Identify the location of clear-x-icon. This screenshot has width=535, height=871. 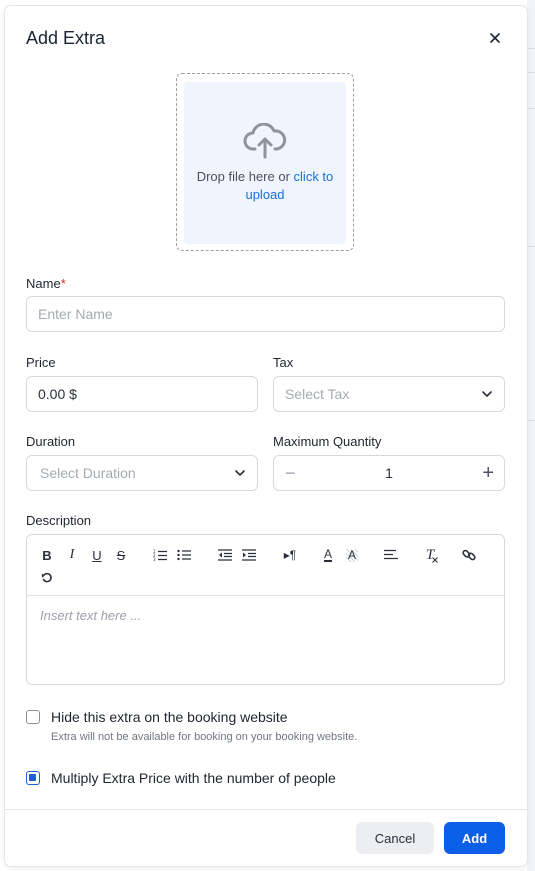
(435, 560).